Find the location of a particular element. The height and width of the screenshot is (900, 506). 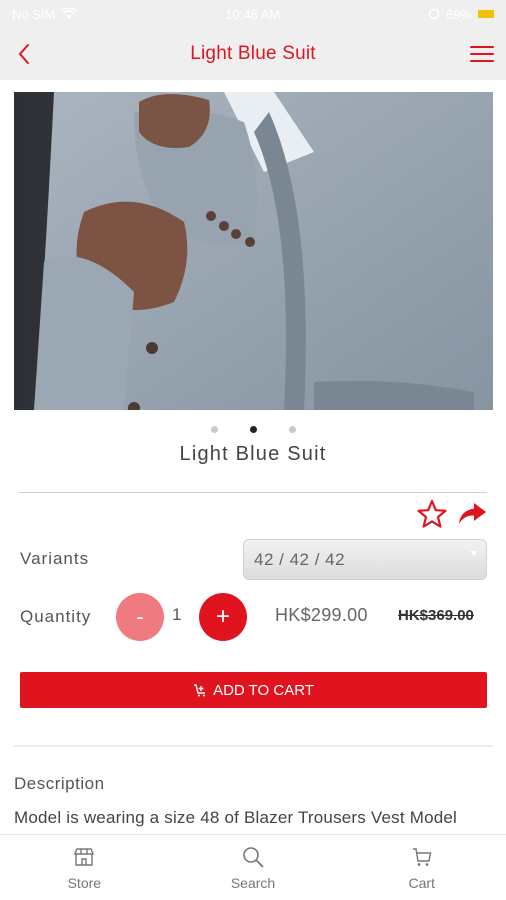

battery-percent: 69% is located at coordinates (458, 14).